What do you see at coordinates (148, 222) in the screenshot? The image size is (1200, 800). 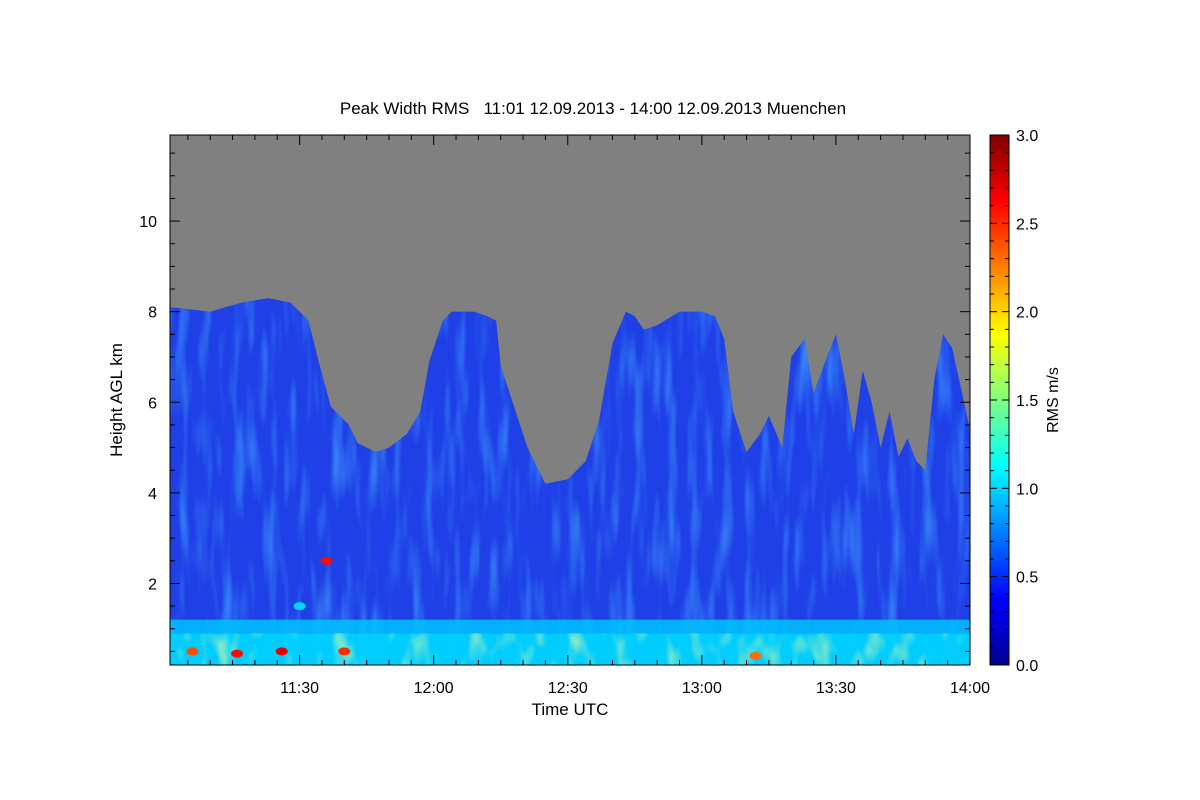 I see `y-tick-label: 10` at bounding box center [148, 222].